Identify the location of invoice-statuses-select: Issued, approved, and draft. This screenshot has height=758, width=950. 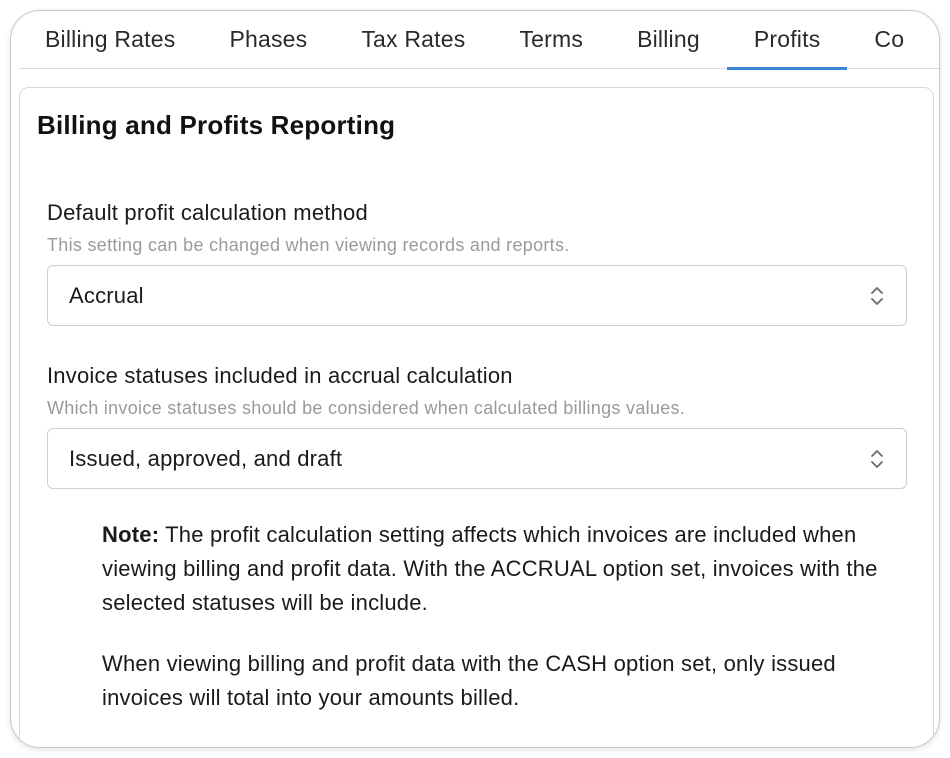
(477, 458).